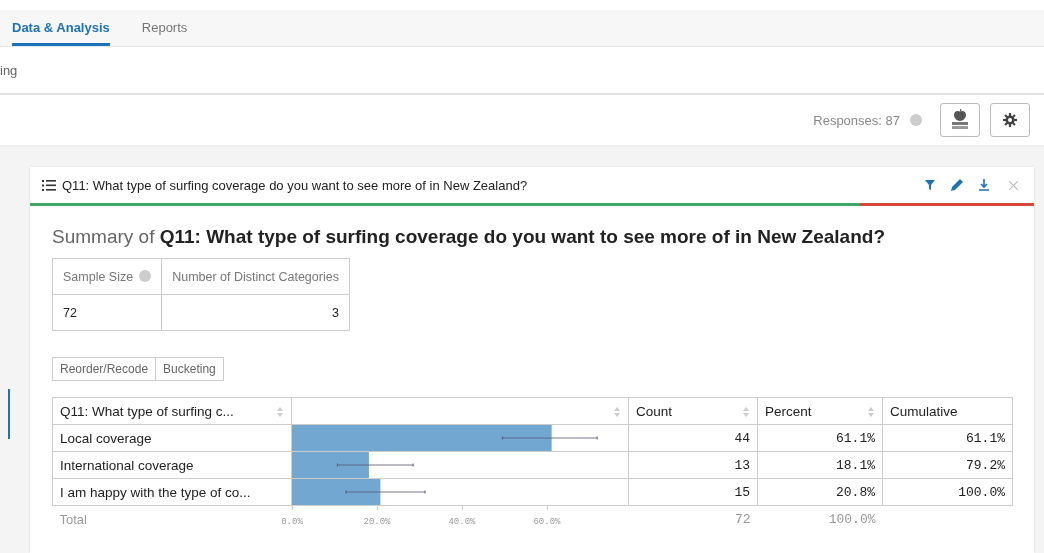 This screenshot has height=553, width=1044. I want to click on table-cell: 13, so click(693, 465).